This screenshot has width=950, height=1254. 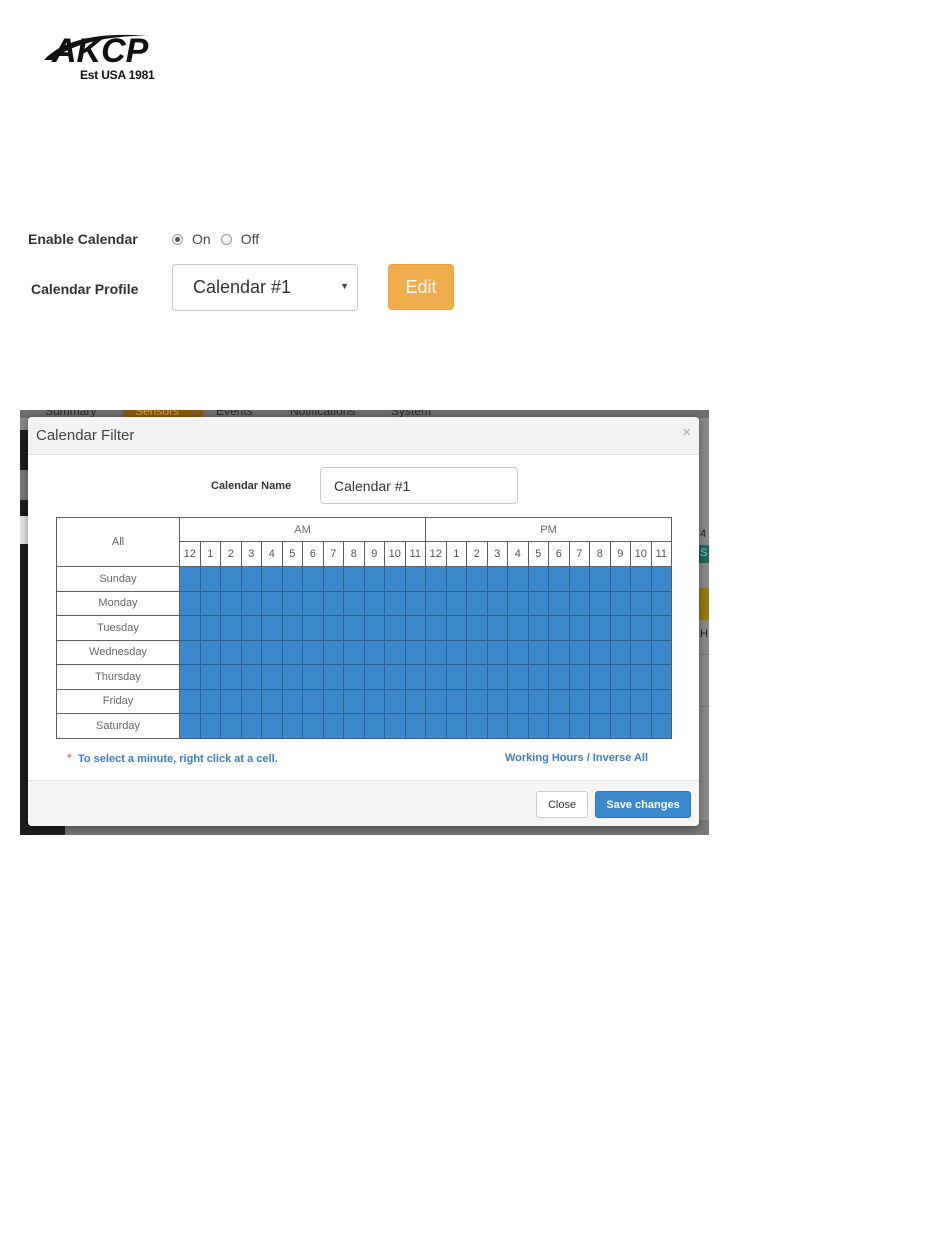 What do you see at coordinates (497, 554) in the screenshot?
I see `hour-header-pm-3: 3` at bounding box center [497, 554].